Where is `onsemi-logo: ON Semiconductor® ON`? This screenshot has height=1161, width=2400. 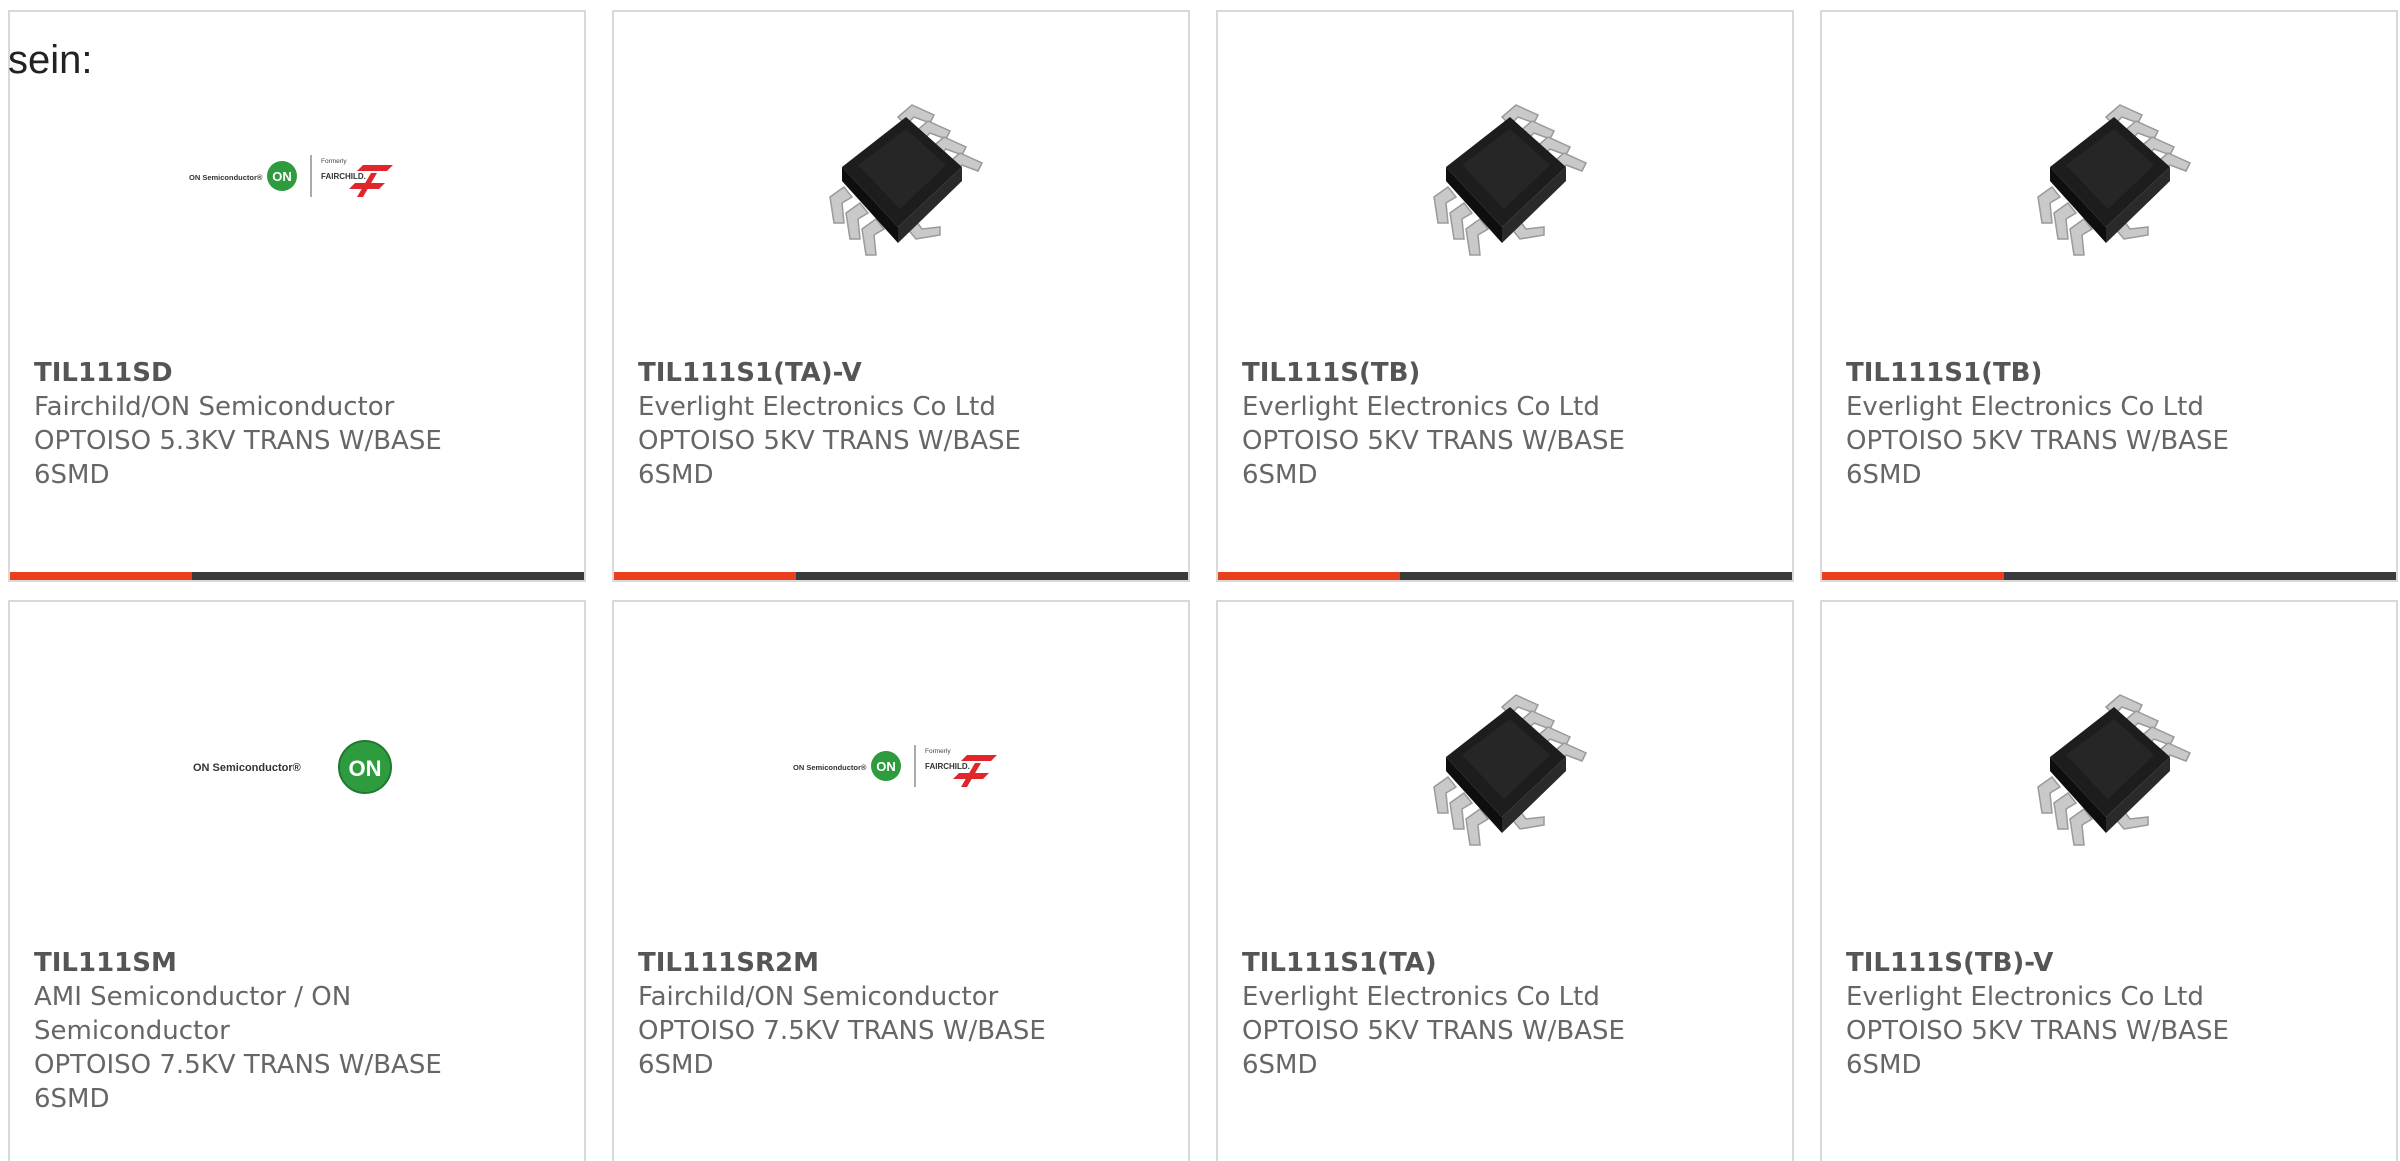 onsemi-logo: ON Semiconductor® ON is located at coordinates (297, 767).